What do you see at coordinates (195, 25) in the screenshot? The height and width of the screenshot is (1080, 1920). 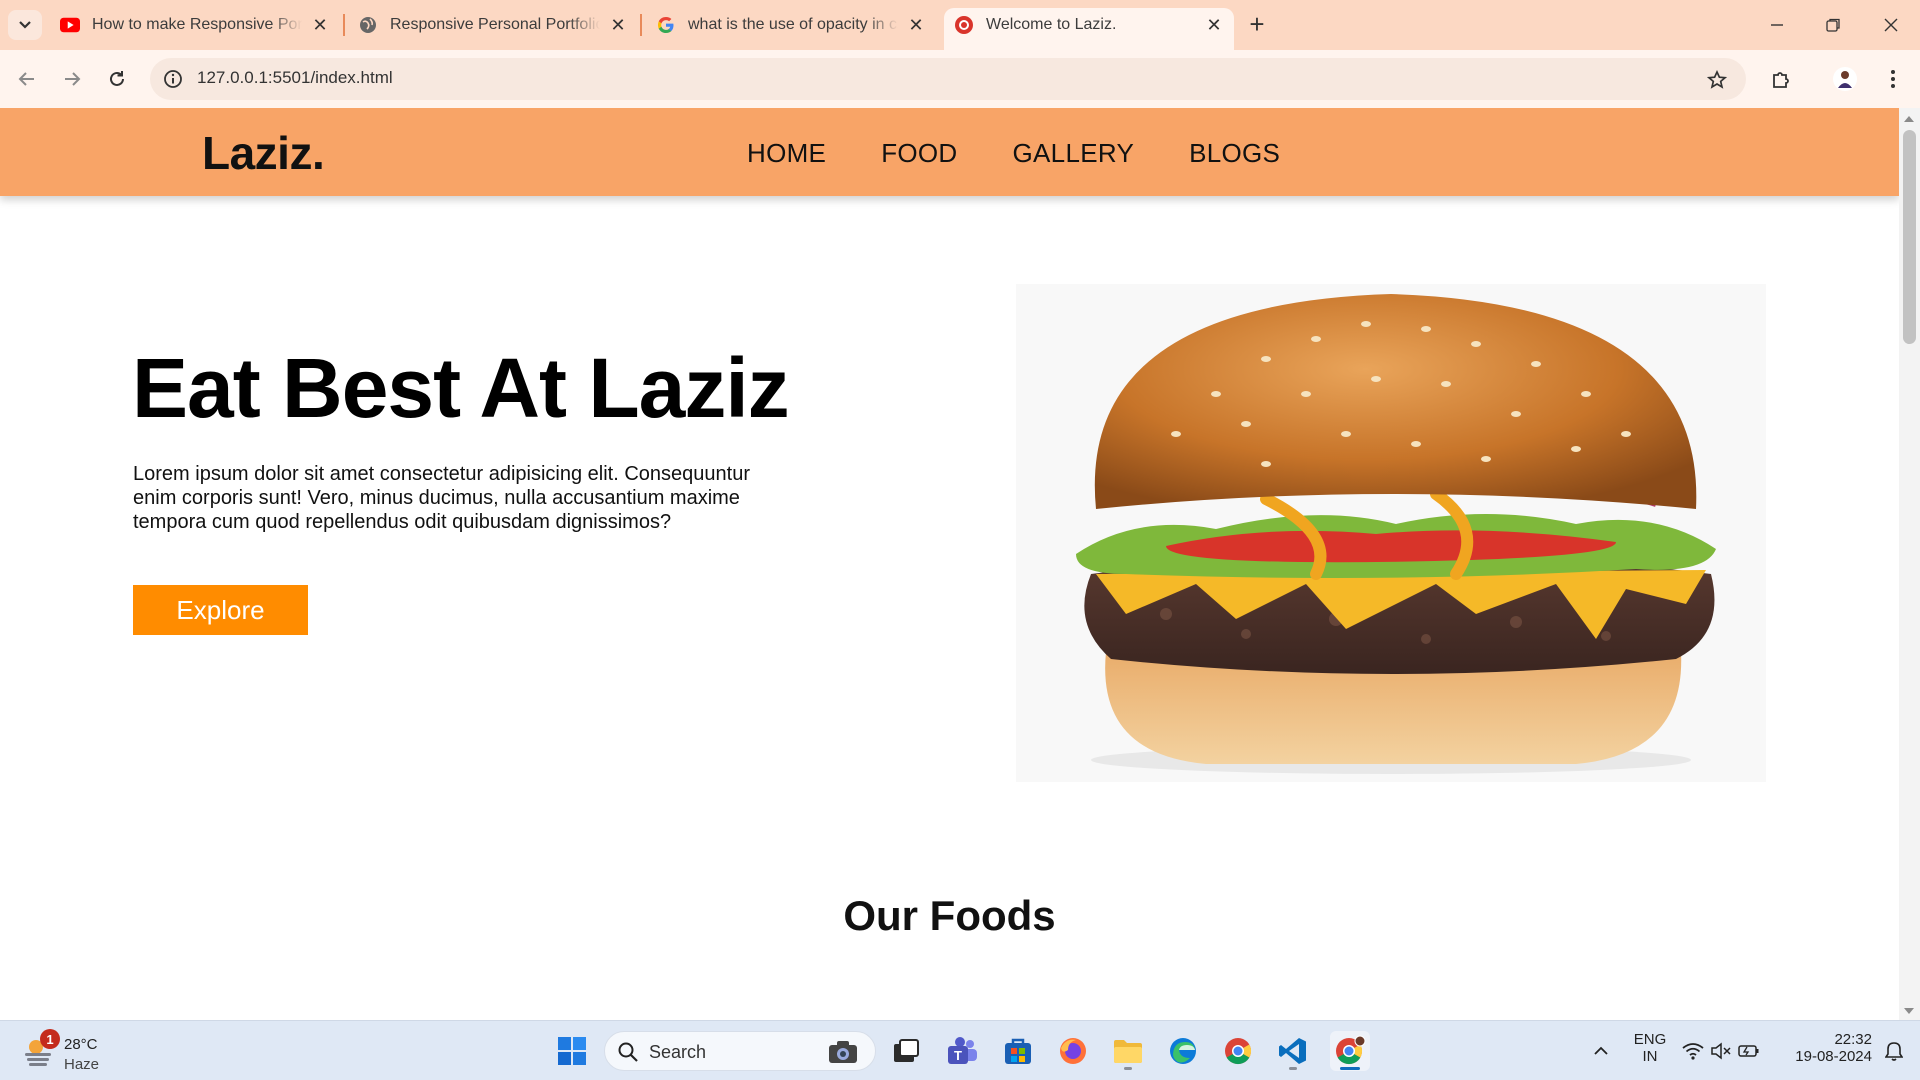 I see `tab-youtube: How to make Responsive Portfolio ✕` at bounding box center [195, 25].